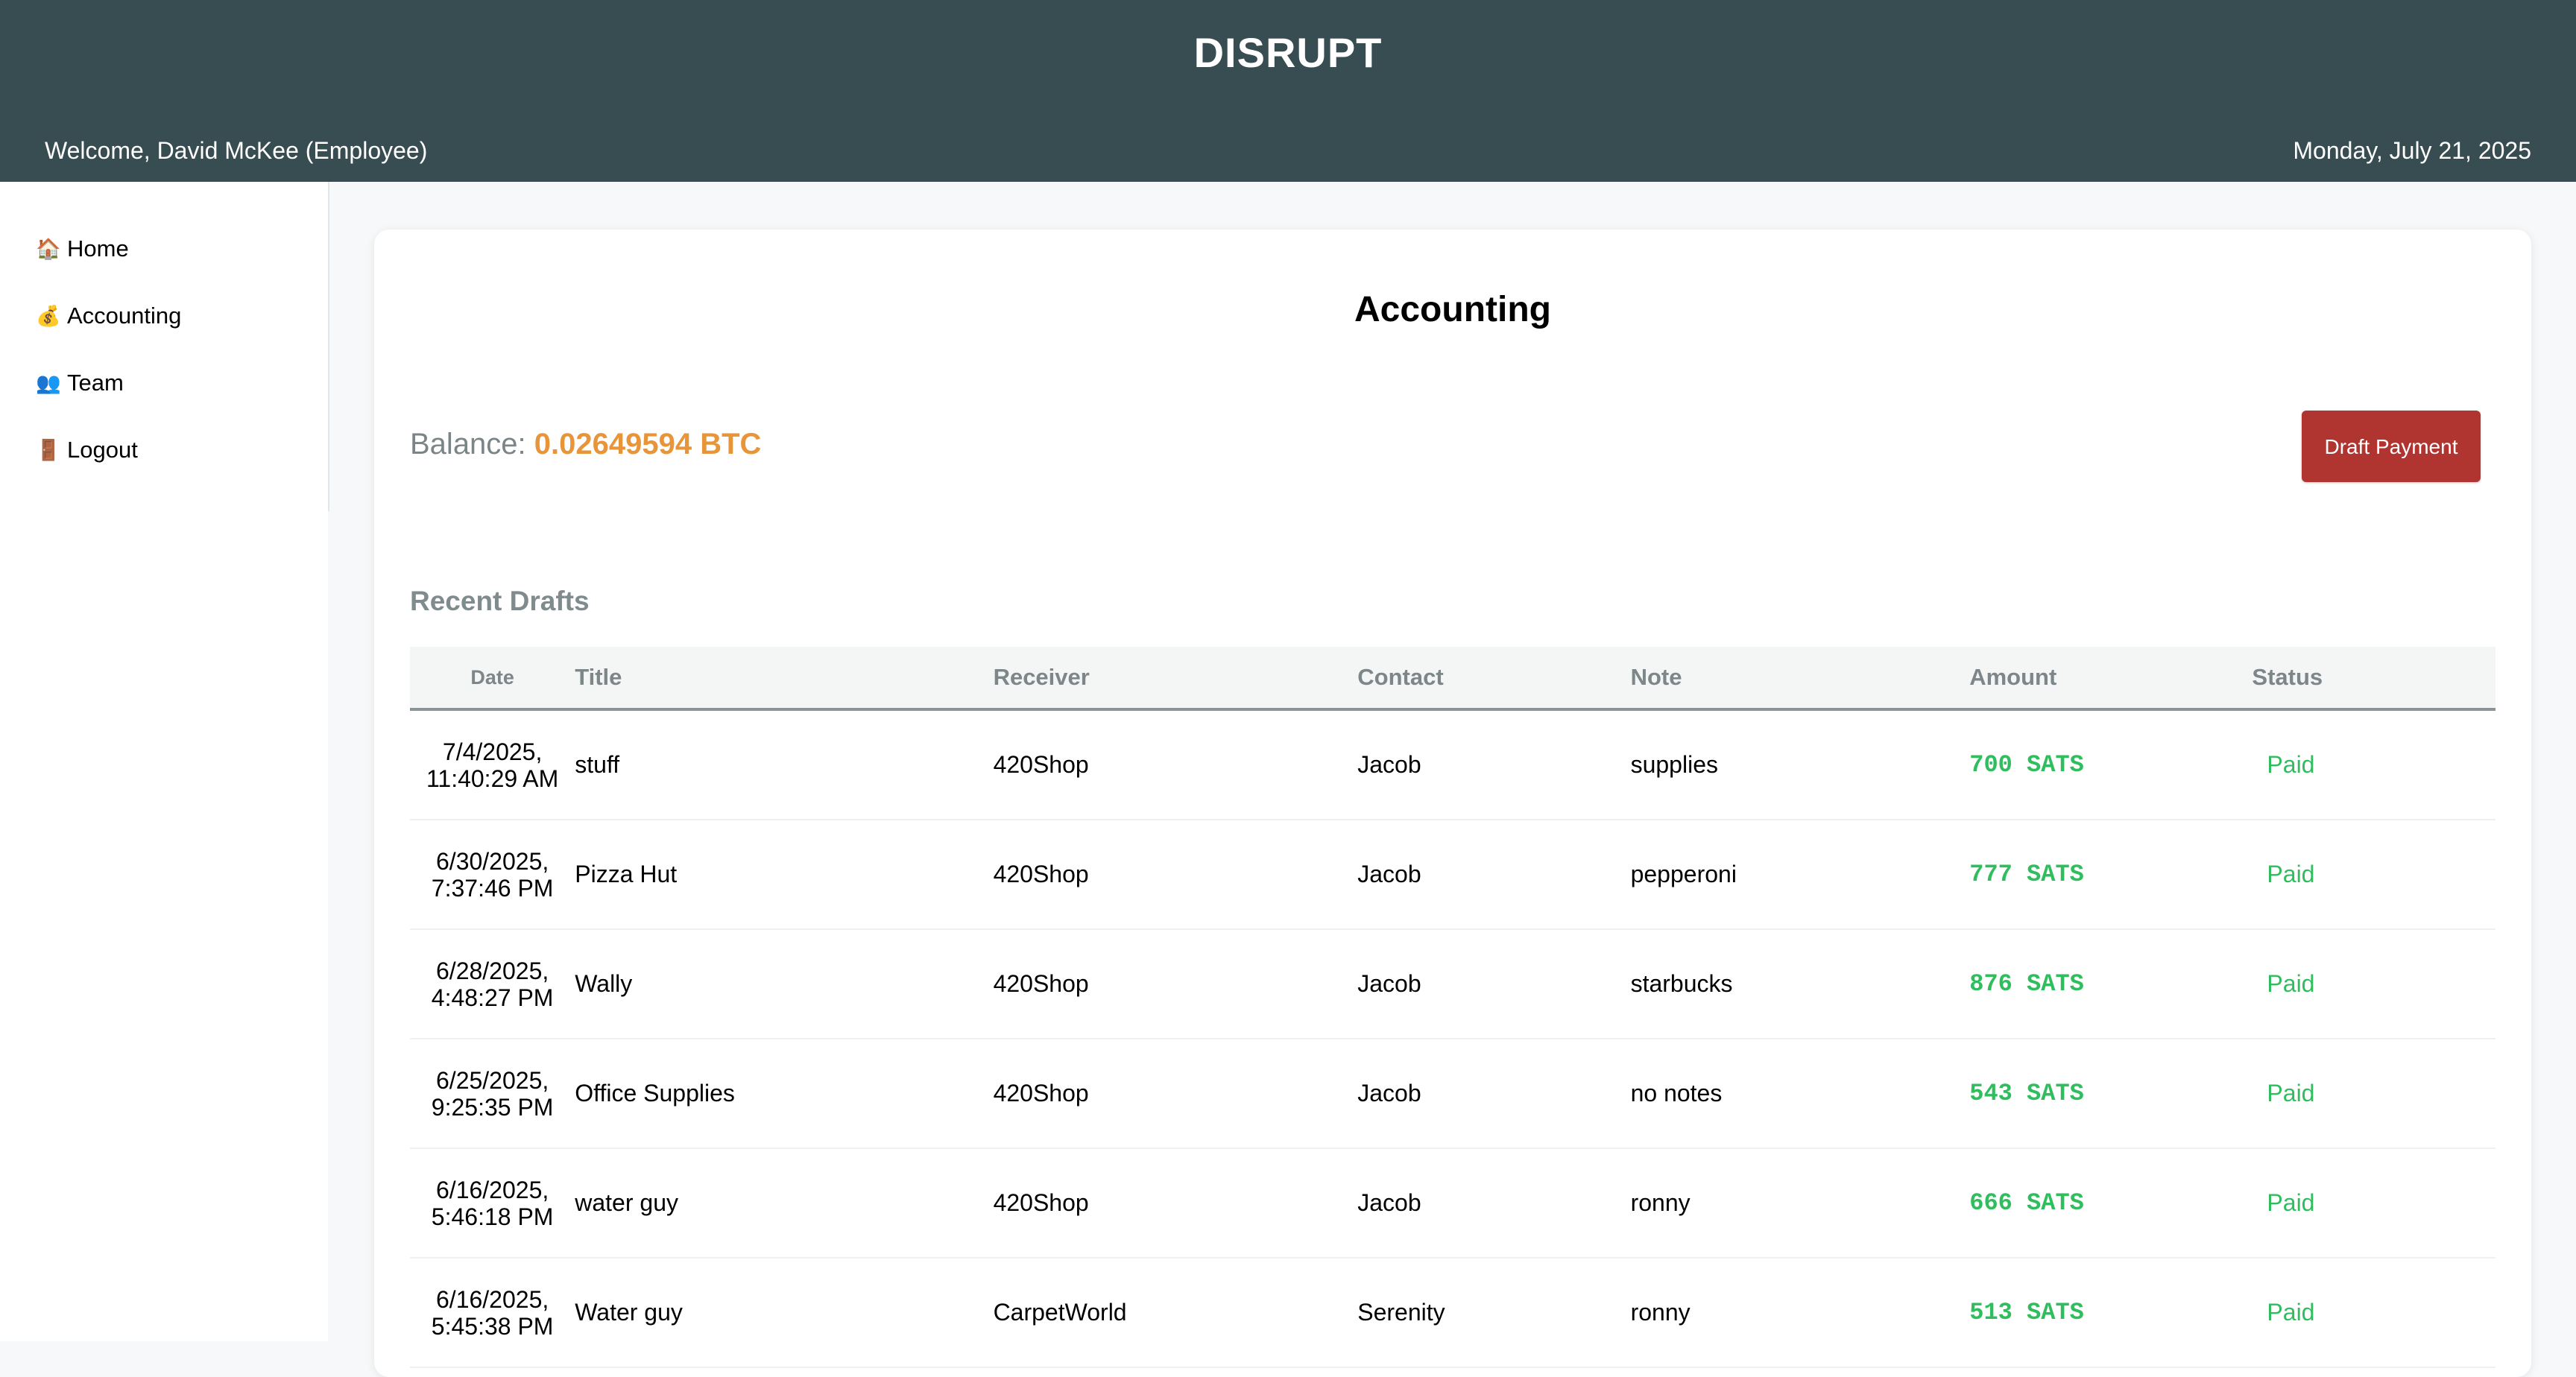 This screenshot has height=1377, width=2576. Describe the element at coordinates (164, 346) in the screenshot. I see `sidebar: 🏠 Home 💰 Accounting 👥 Team 🚪 Logout` at that location.